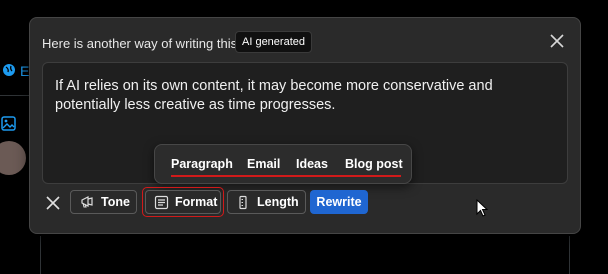 The height and width of the screenshot is (274, 608). I want to click on background-panel, so click(305, 255).